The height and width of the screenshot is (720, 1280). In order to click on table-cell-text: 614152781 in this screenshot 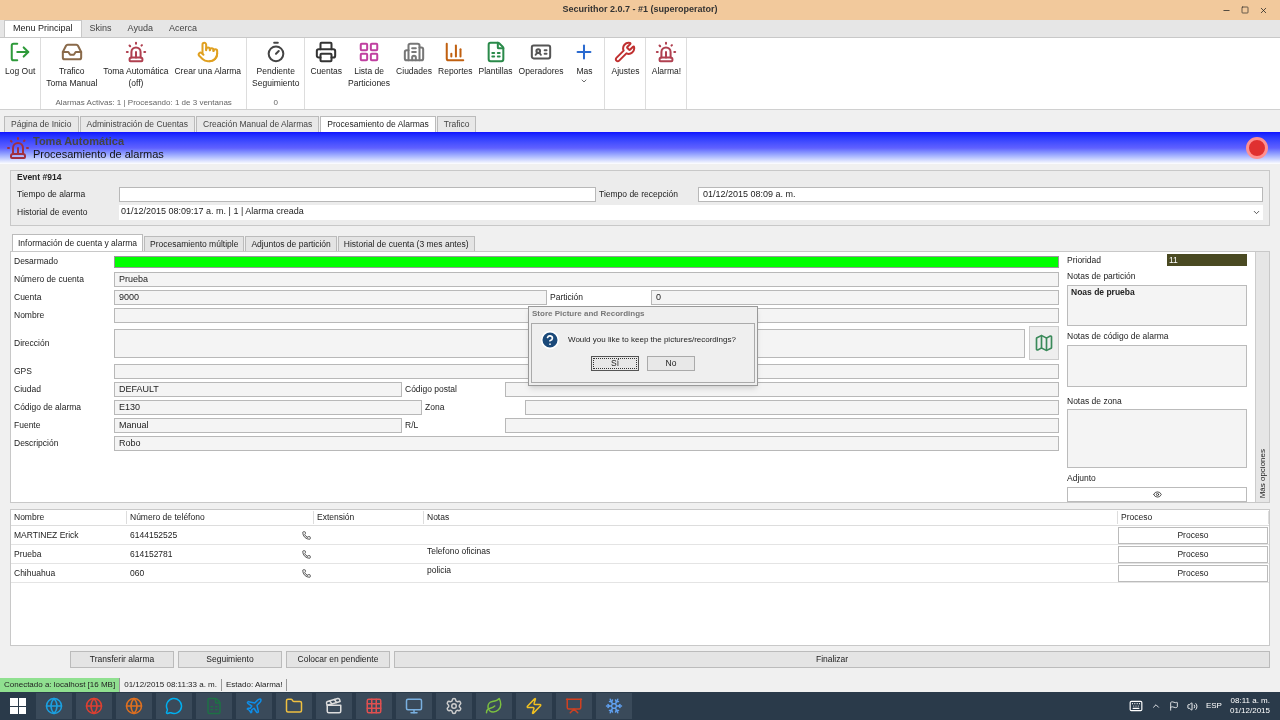, I will do `click(152, 554)`.